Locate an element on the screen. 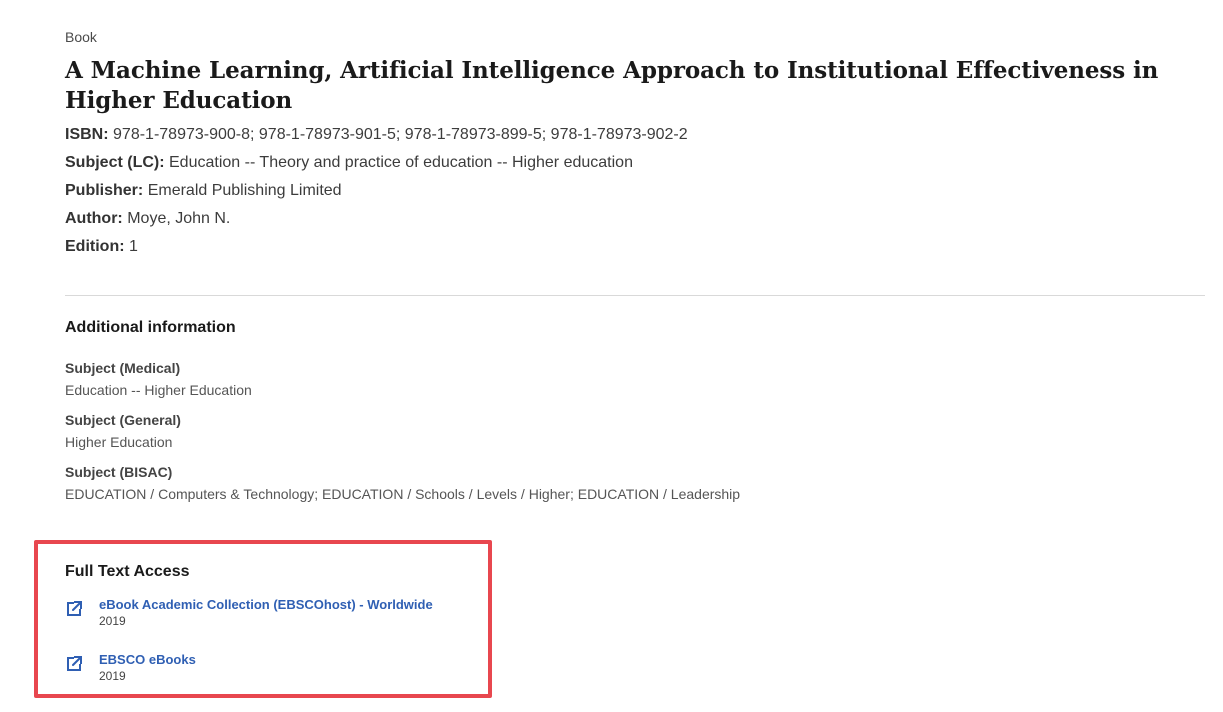  subject-general-label: Subject (General) is located at coordinates (123, 420).